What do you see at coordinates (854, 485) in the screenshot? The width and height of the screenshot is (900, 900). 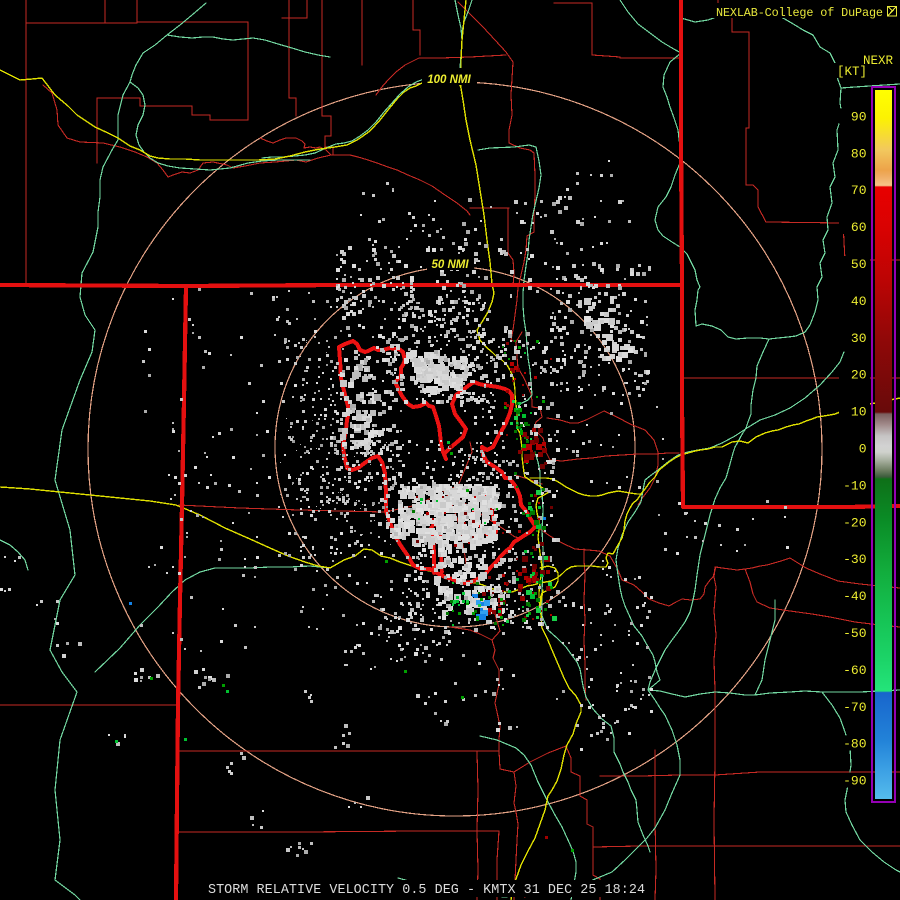 I see `svg-text: -10` at bounding box center [854, 485].